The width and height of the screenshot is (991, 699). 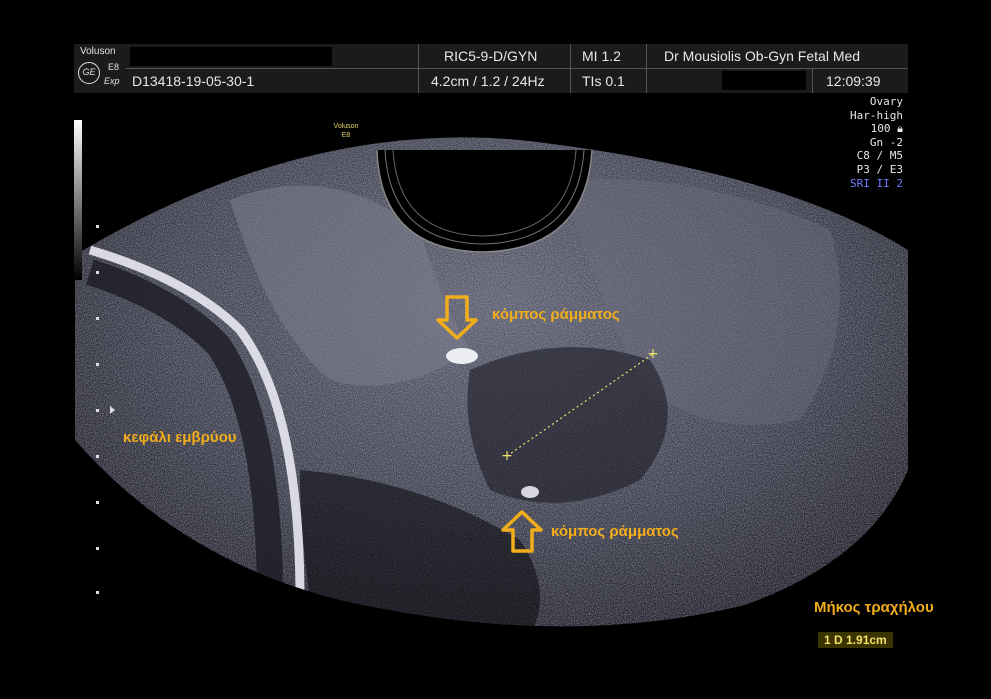 What do you see at coordinates (886, 129) in the screenshot?
I see `param-power: 100 🔒︎` at bounding box center [886, 129].